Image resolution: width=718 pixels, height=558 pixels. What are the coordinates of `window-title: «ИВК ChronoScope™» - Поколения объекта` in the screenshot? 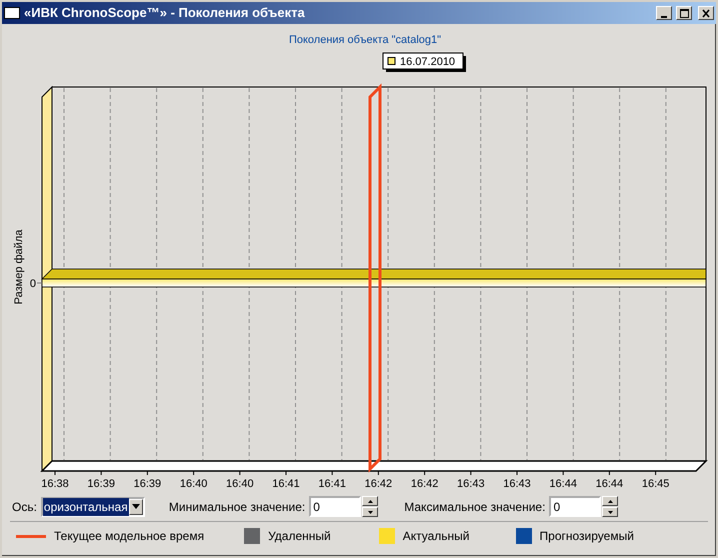 It's located at (164, 13).